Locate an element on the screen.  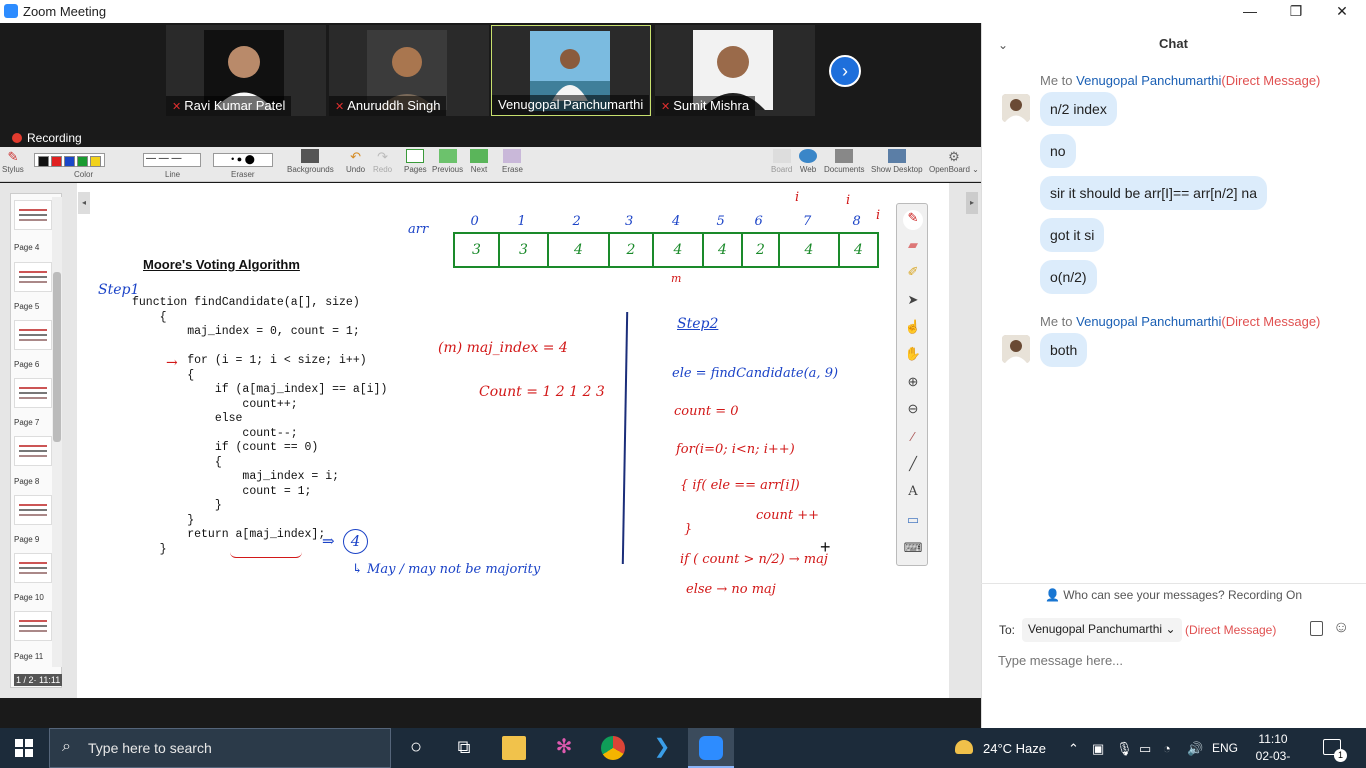
capture-tool-icon: ▭ is located at coordinates (913, 522).